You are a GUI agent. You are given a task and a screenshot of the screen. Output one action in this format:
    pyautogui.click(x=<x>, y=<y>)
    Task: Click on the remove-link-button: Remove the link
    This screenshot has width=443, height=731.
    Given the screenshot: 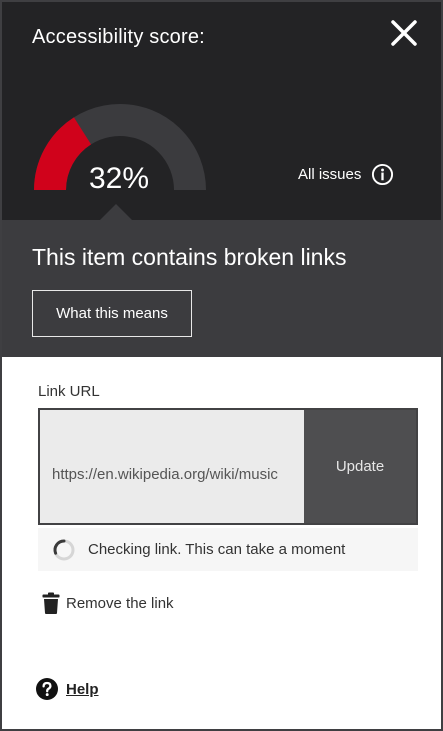 What is the action you would take?
    pyautogui.click(x=108, y=603)
    